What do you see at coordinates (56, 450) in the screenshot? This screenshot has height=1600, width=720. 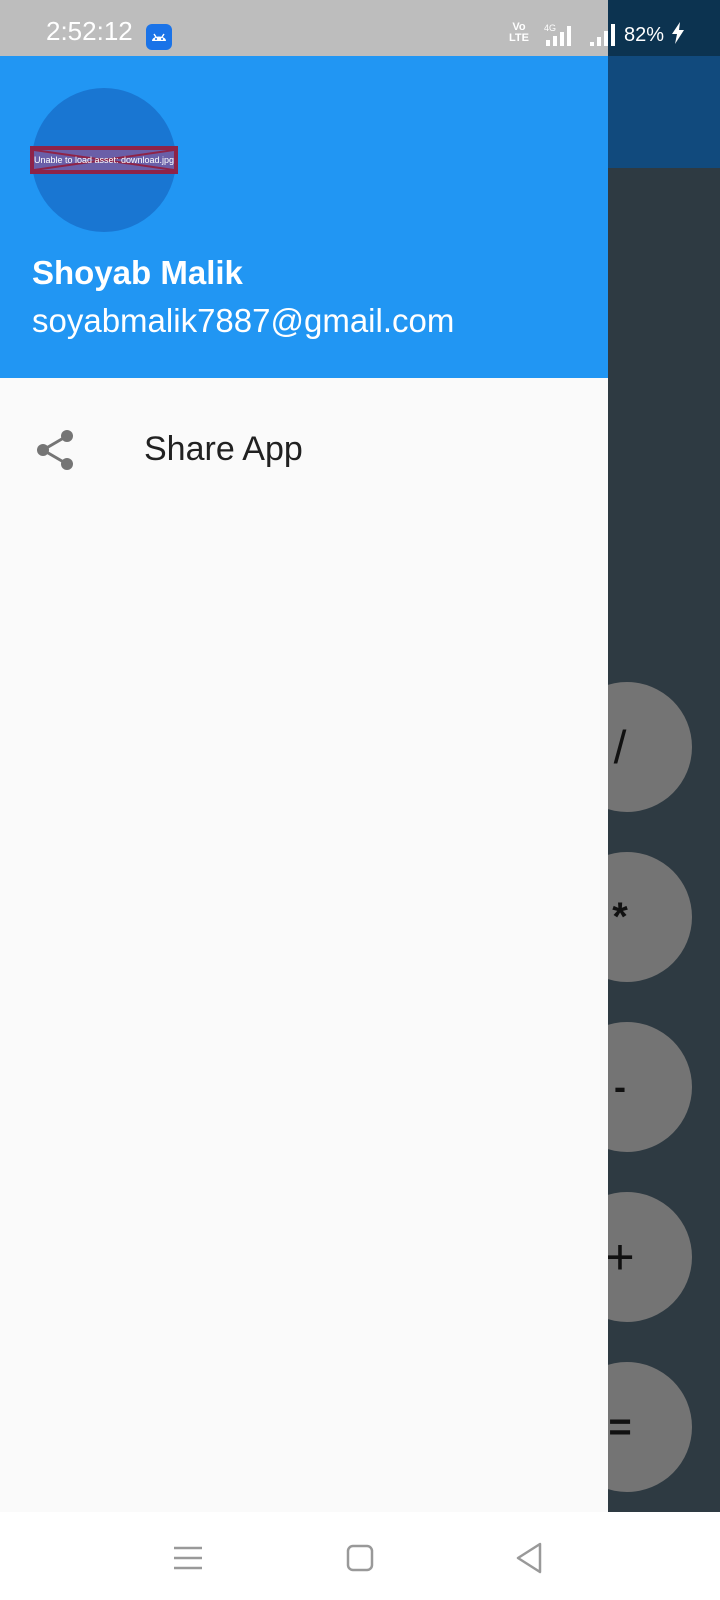 I see `share-icon` at bounding box center [56, 450].